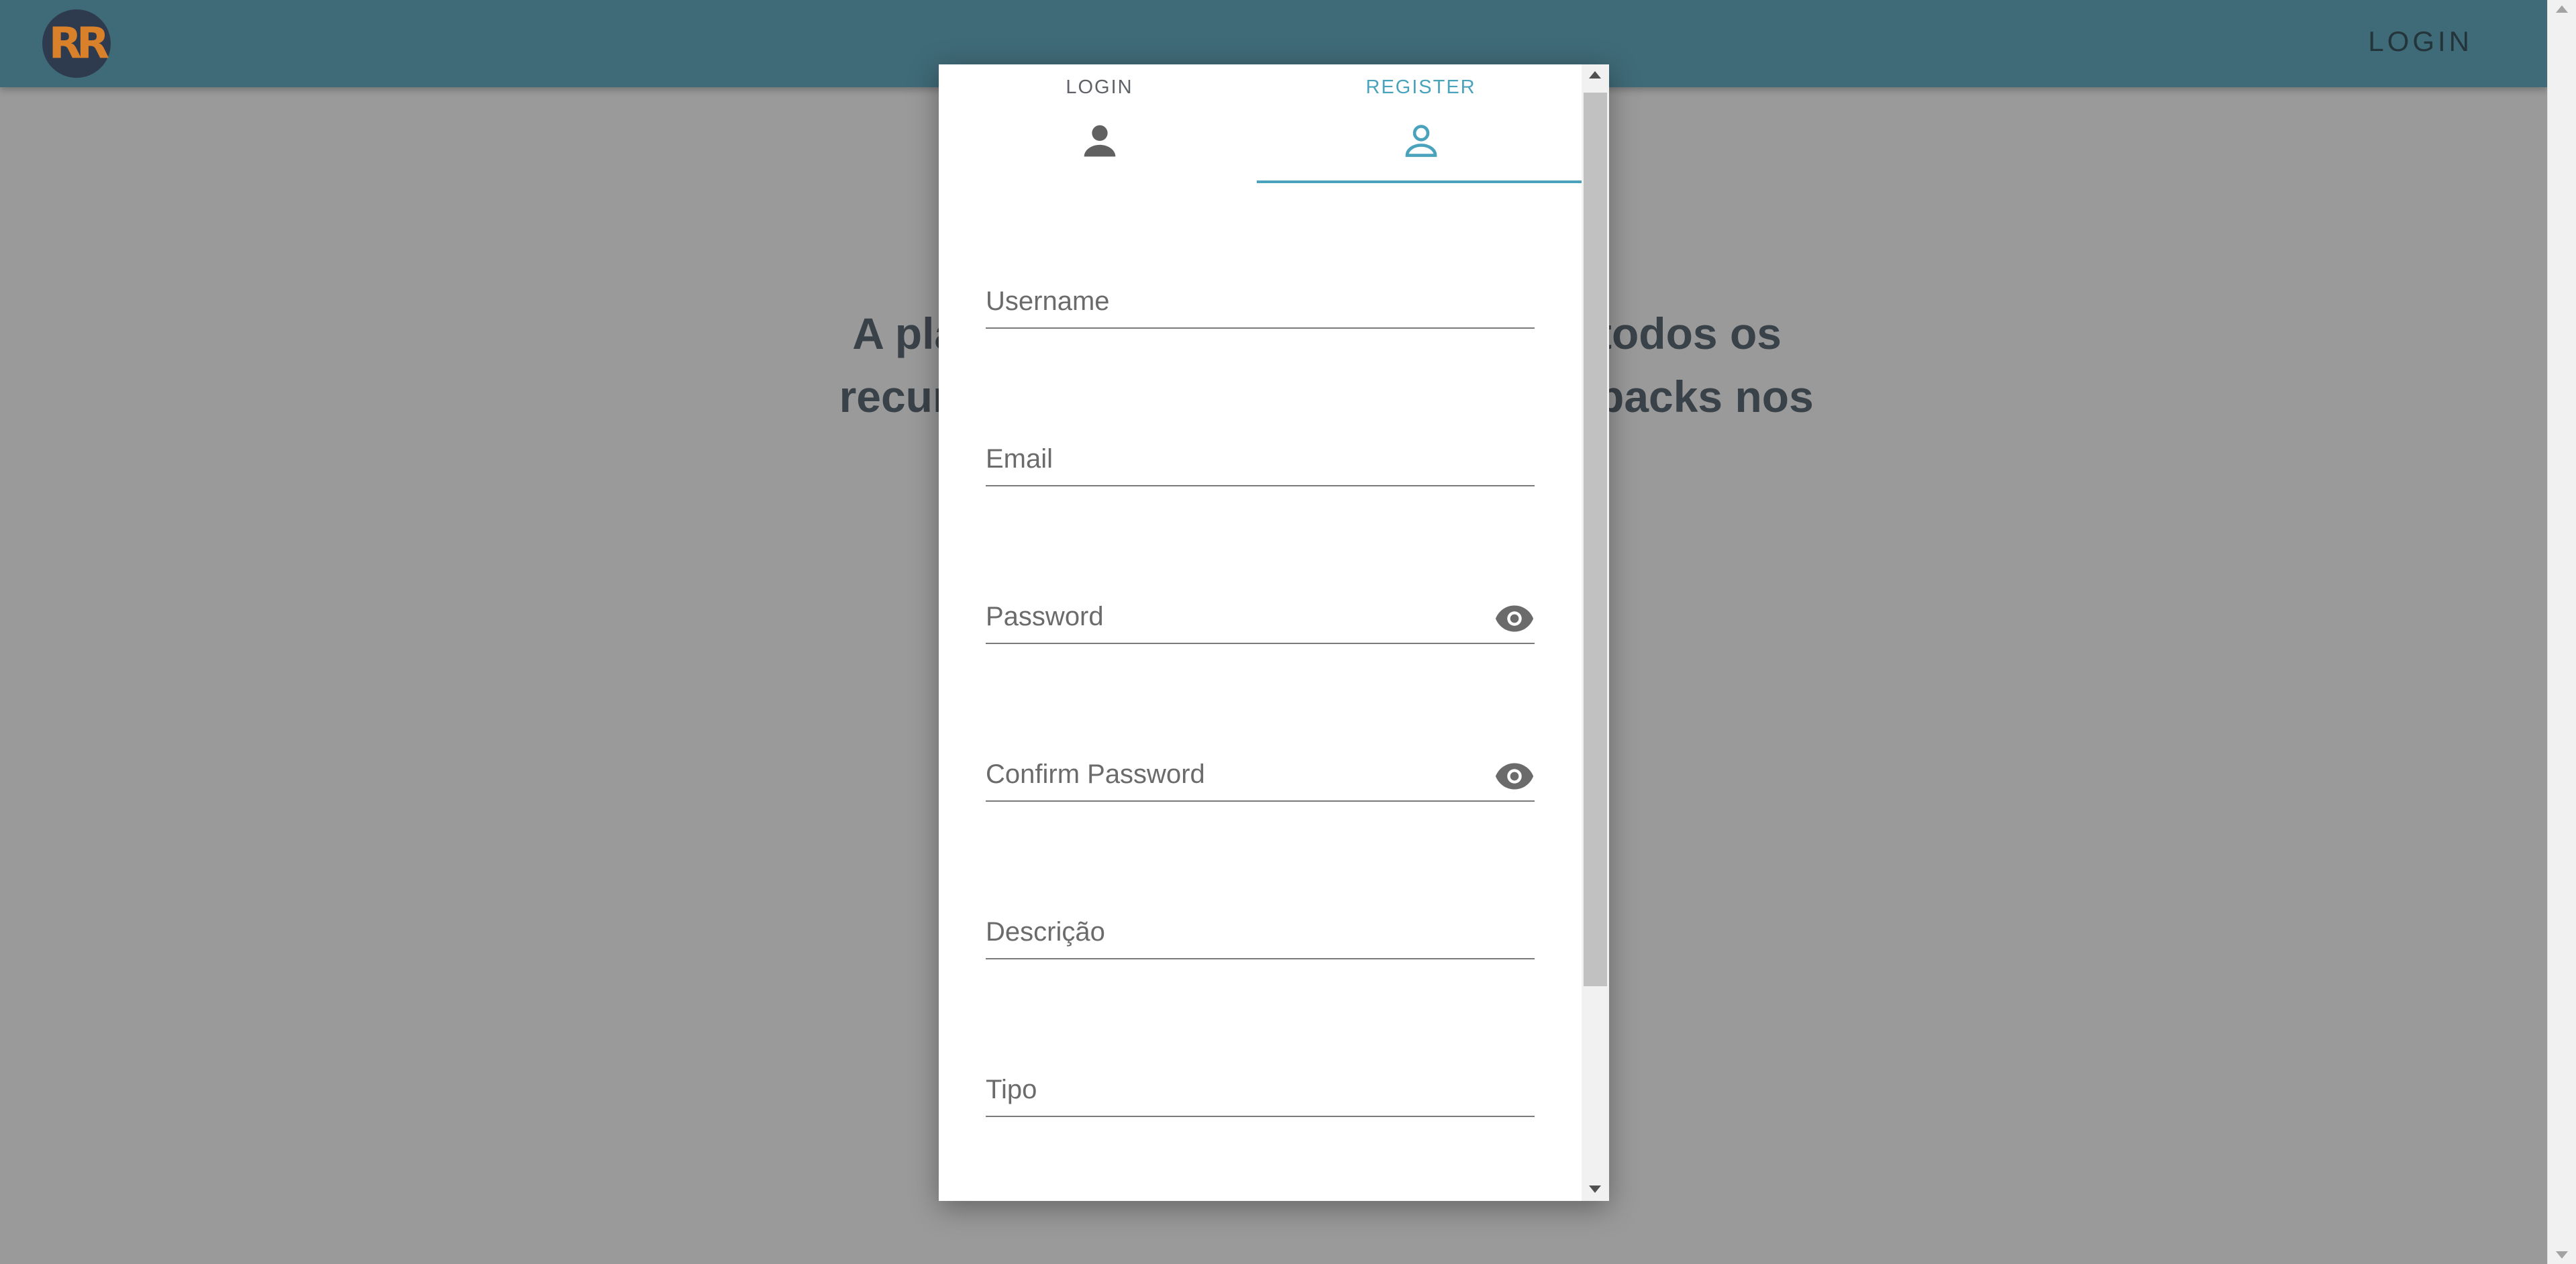 The width and height of the screenshot is (2576, 1264). I want to click on username-label: Username, so click(1048, 301).